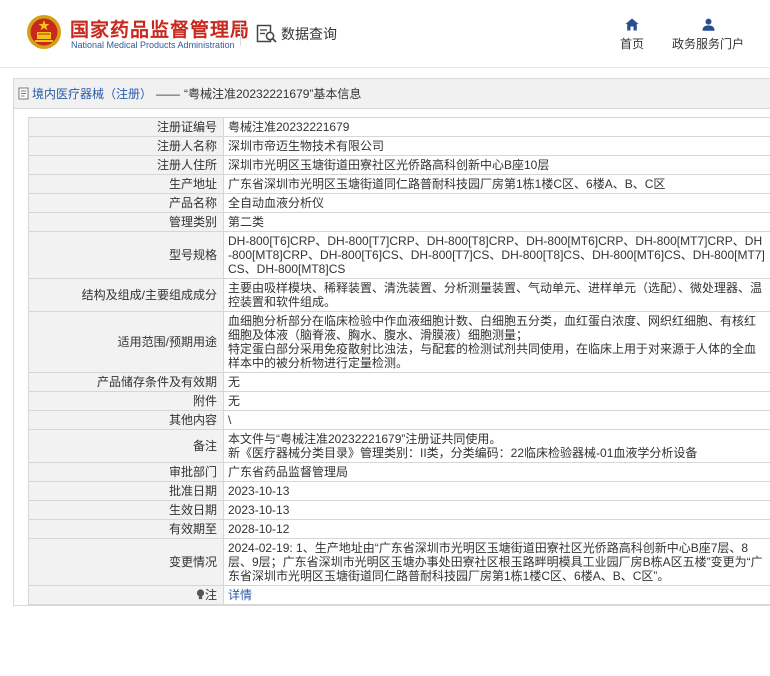 This screenshot has height=676, width=770. Describe the element at coordinates (160, 28) in the screenshot. I see `org-name-cn: 国家药品监督管理局` at that location.